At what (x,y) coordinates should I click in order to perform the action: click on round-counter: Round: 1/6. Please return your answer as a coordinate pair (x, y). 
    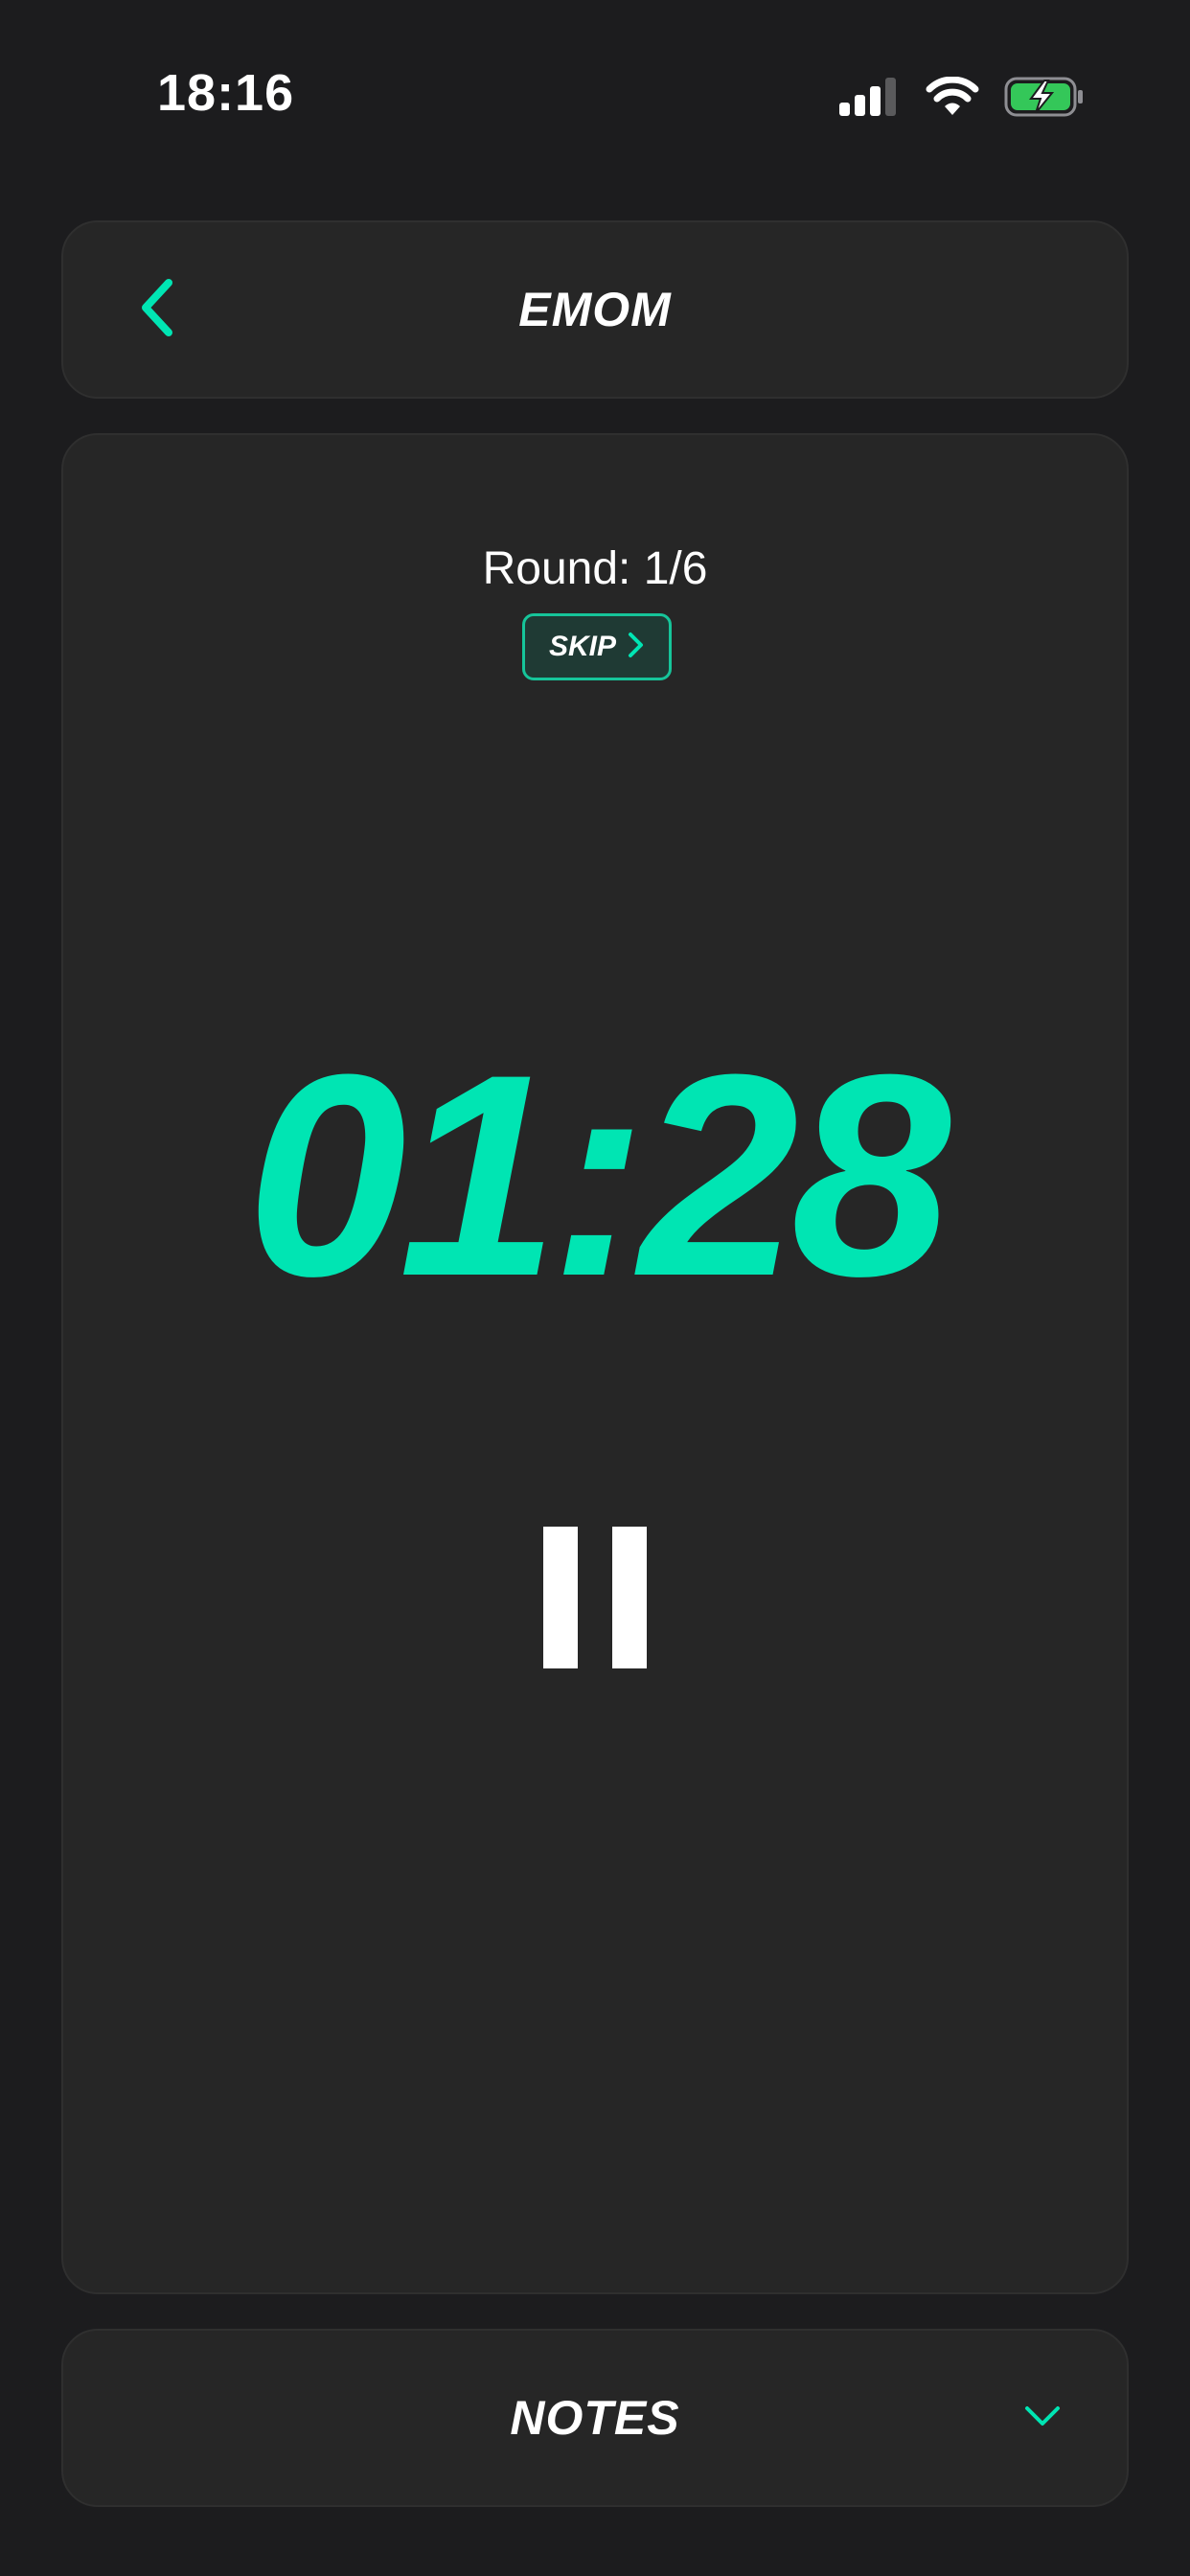
    Looking at the image, I should click on (595, 568).